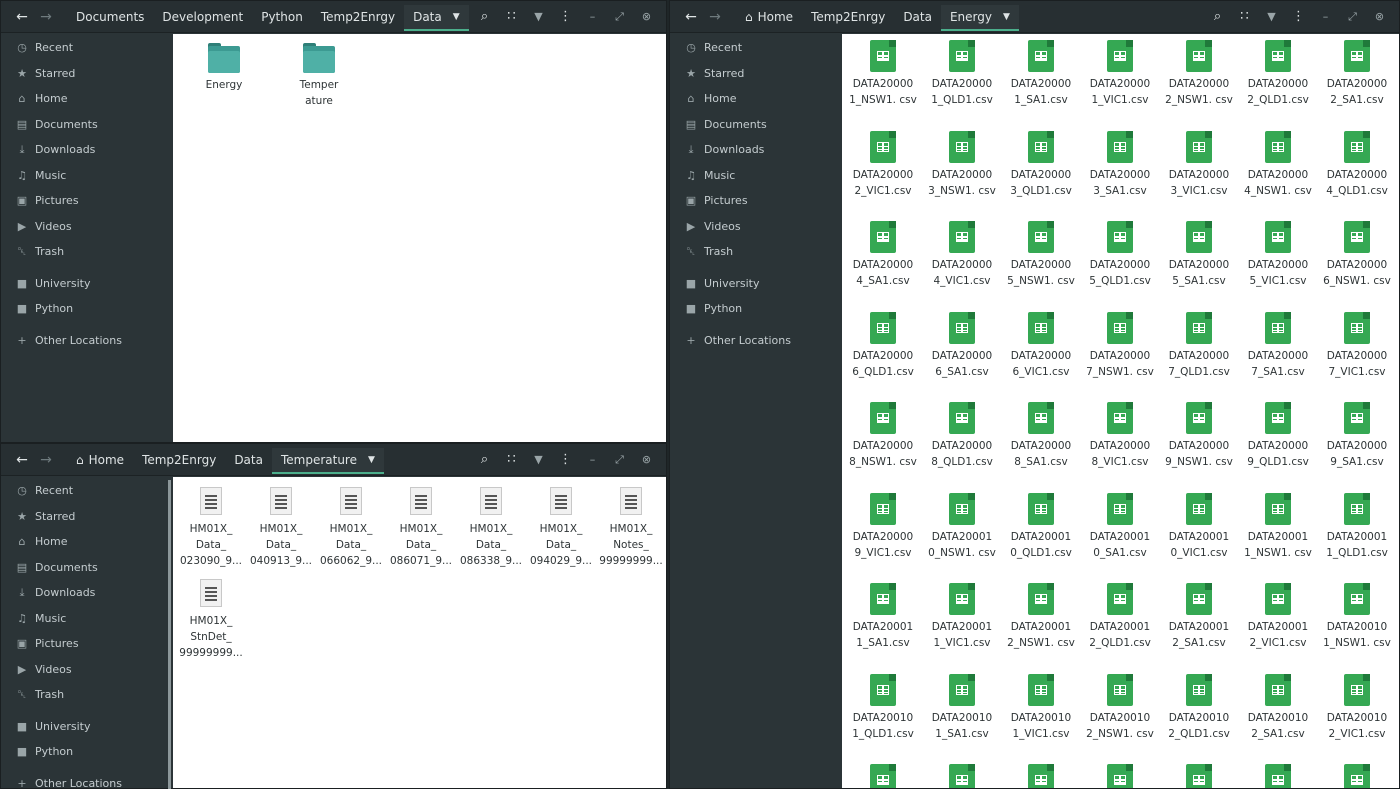 The image size is (1400, 789). I want to click on file-item: DATA20010 1_SA1.csv, so click(962, 706).